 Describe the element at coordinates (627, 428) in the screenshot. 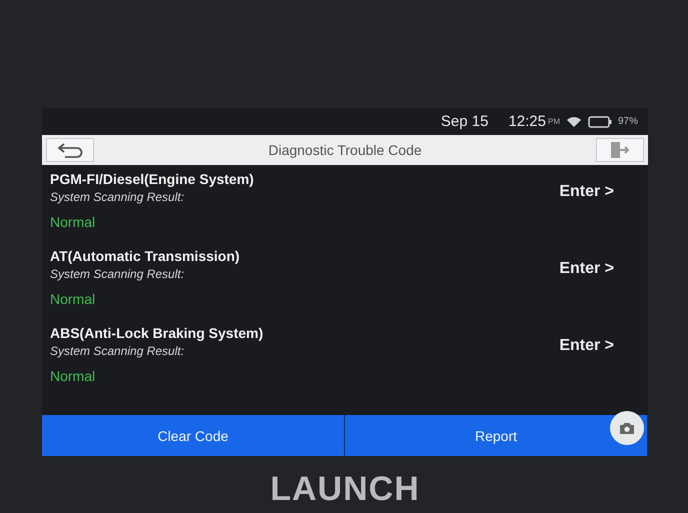

I see `camera-icon` at that location.